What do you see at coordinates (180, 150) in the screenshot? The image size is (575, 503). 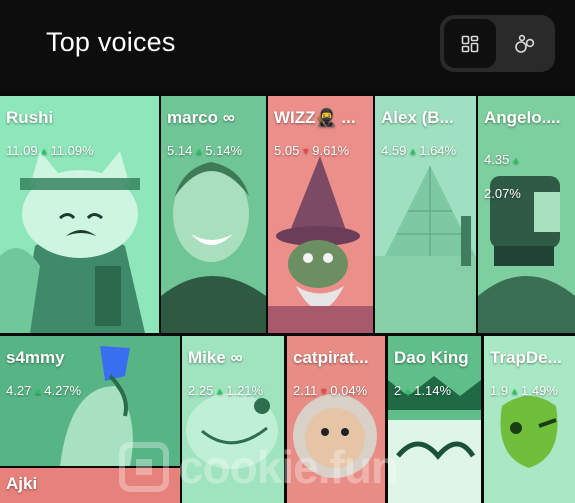 I see `voice-value: 5.14` at bounding box center [180, 150].